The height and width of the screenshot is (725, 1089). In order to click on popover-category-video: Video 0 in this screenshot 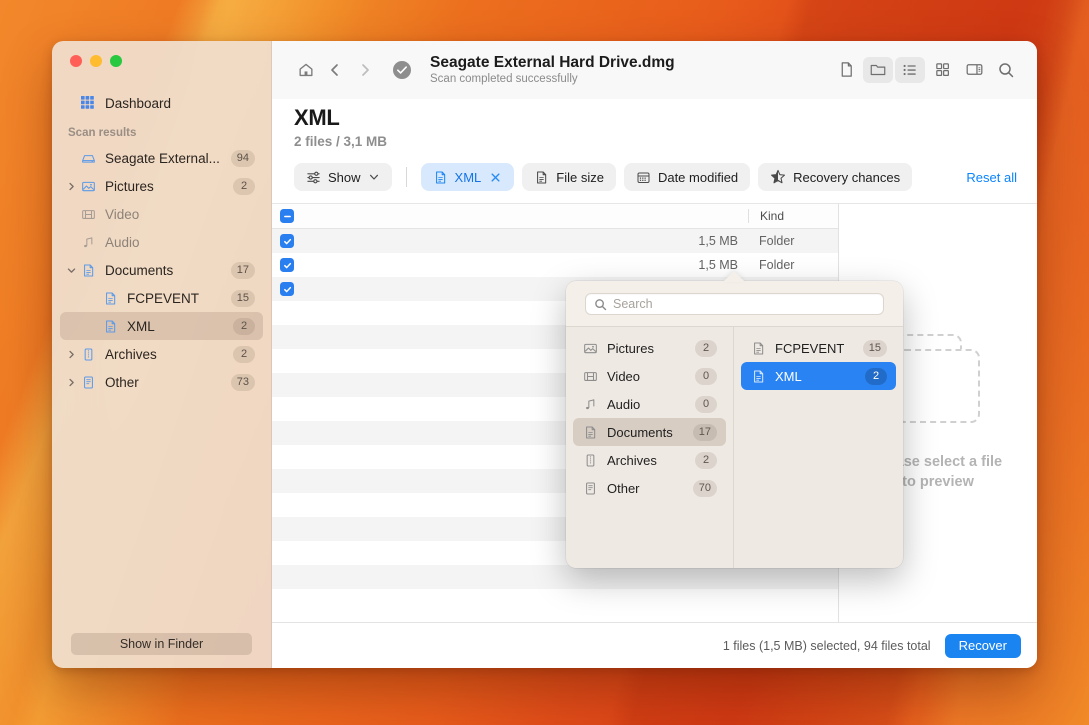, I will do `click(649, 376)`.